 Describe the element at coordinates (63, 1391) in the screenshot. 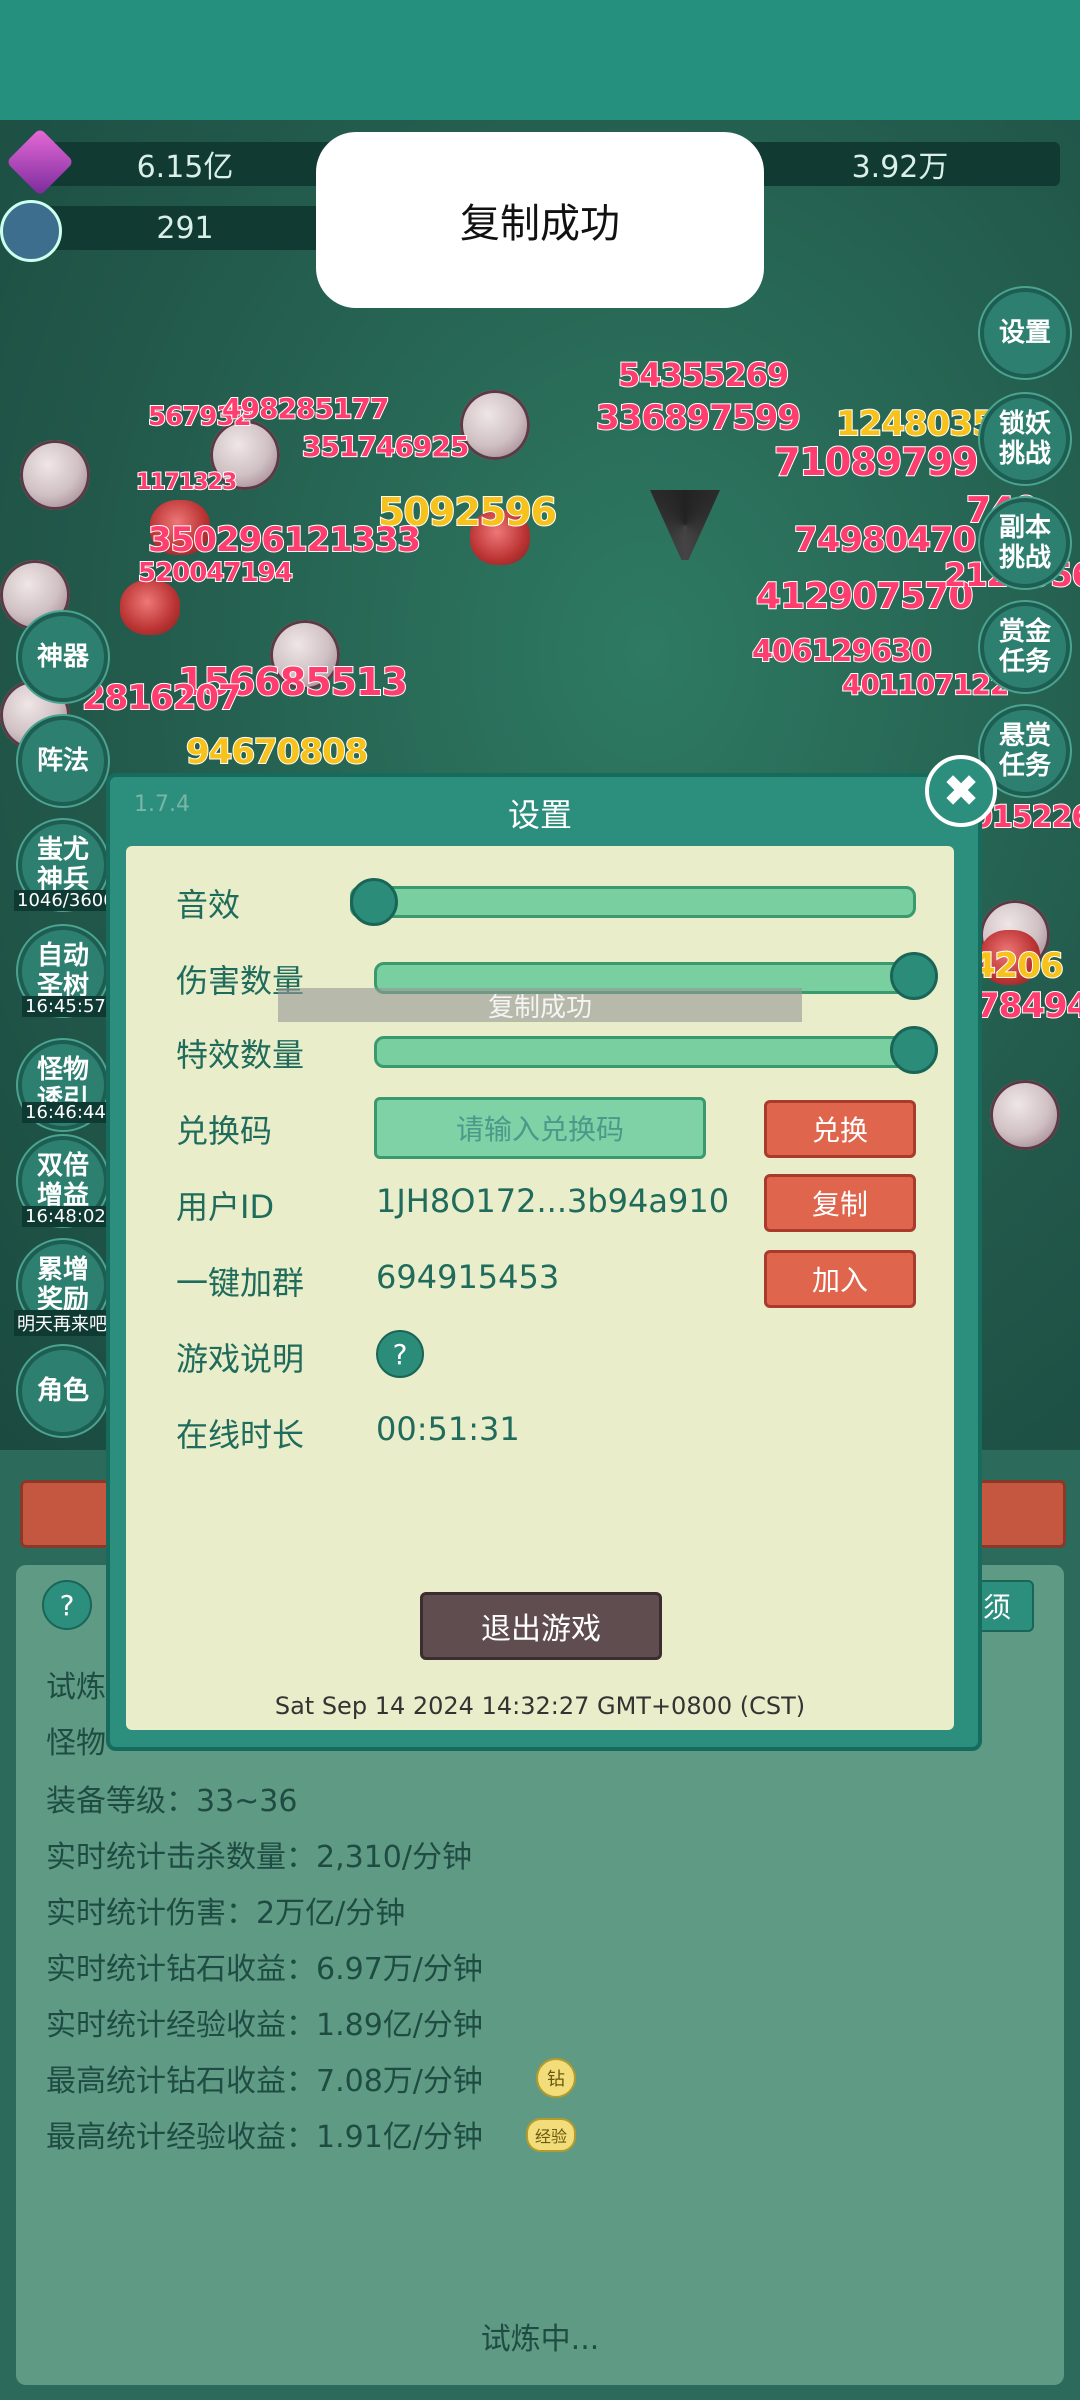

I see `character-button: 角色` at that location.